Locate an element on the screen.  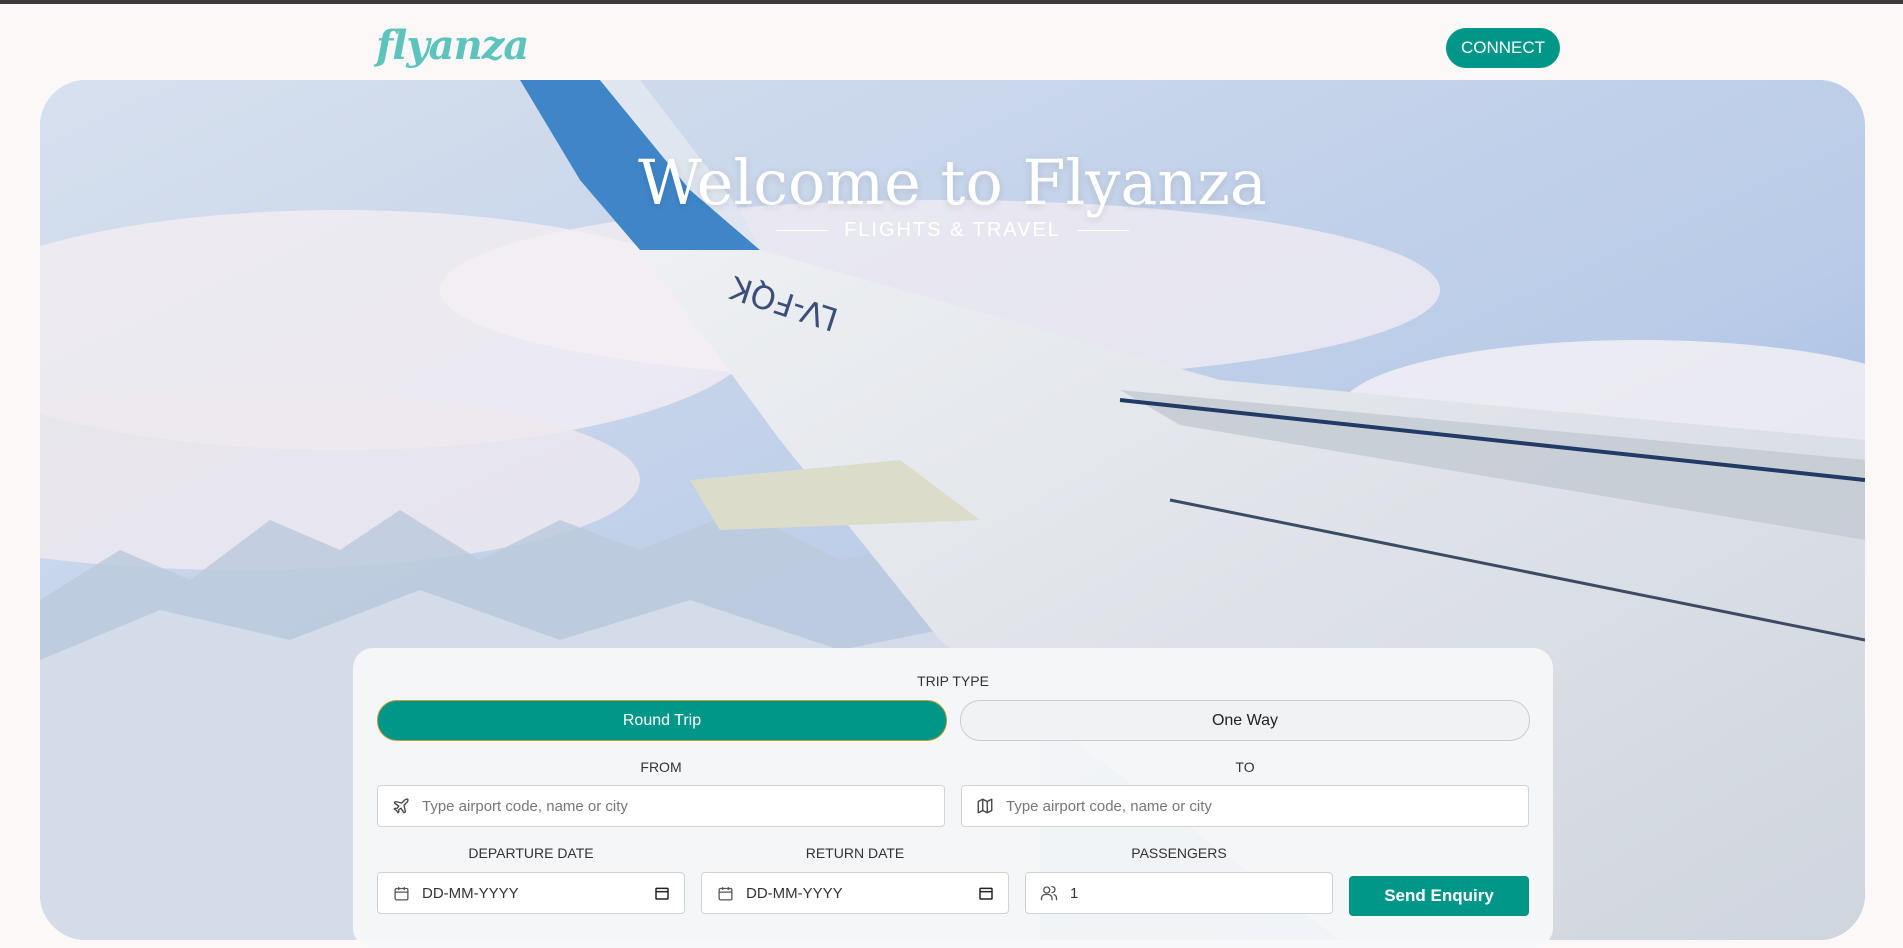
passengers-value: 1 is located at coordinates (1074, 893).